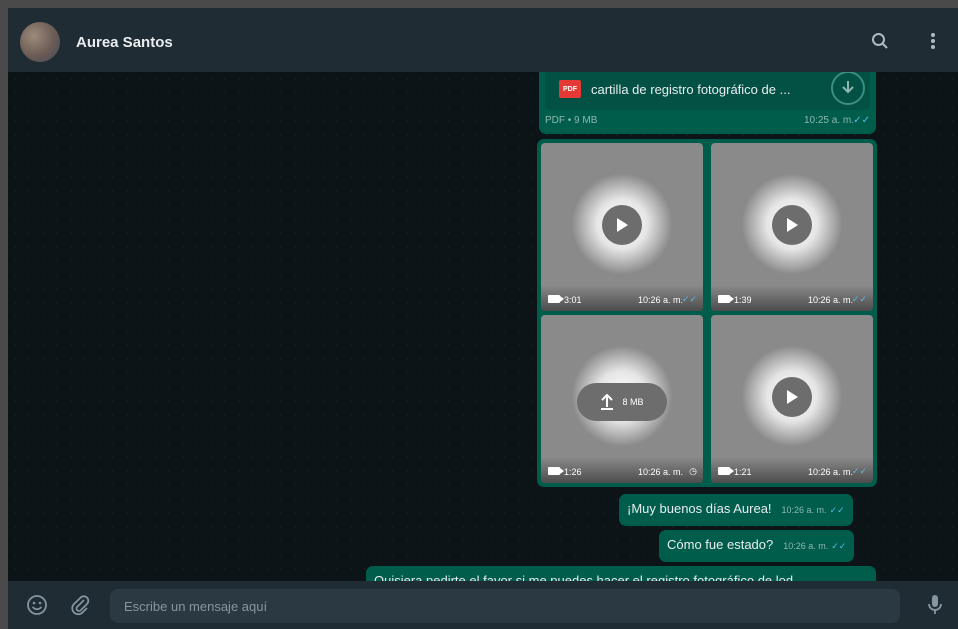  I want to click on media-footer: 1:39 10:26 a. m. ✓✓, so click(792, 298).